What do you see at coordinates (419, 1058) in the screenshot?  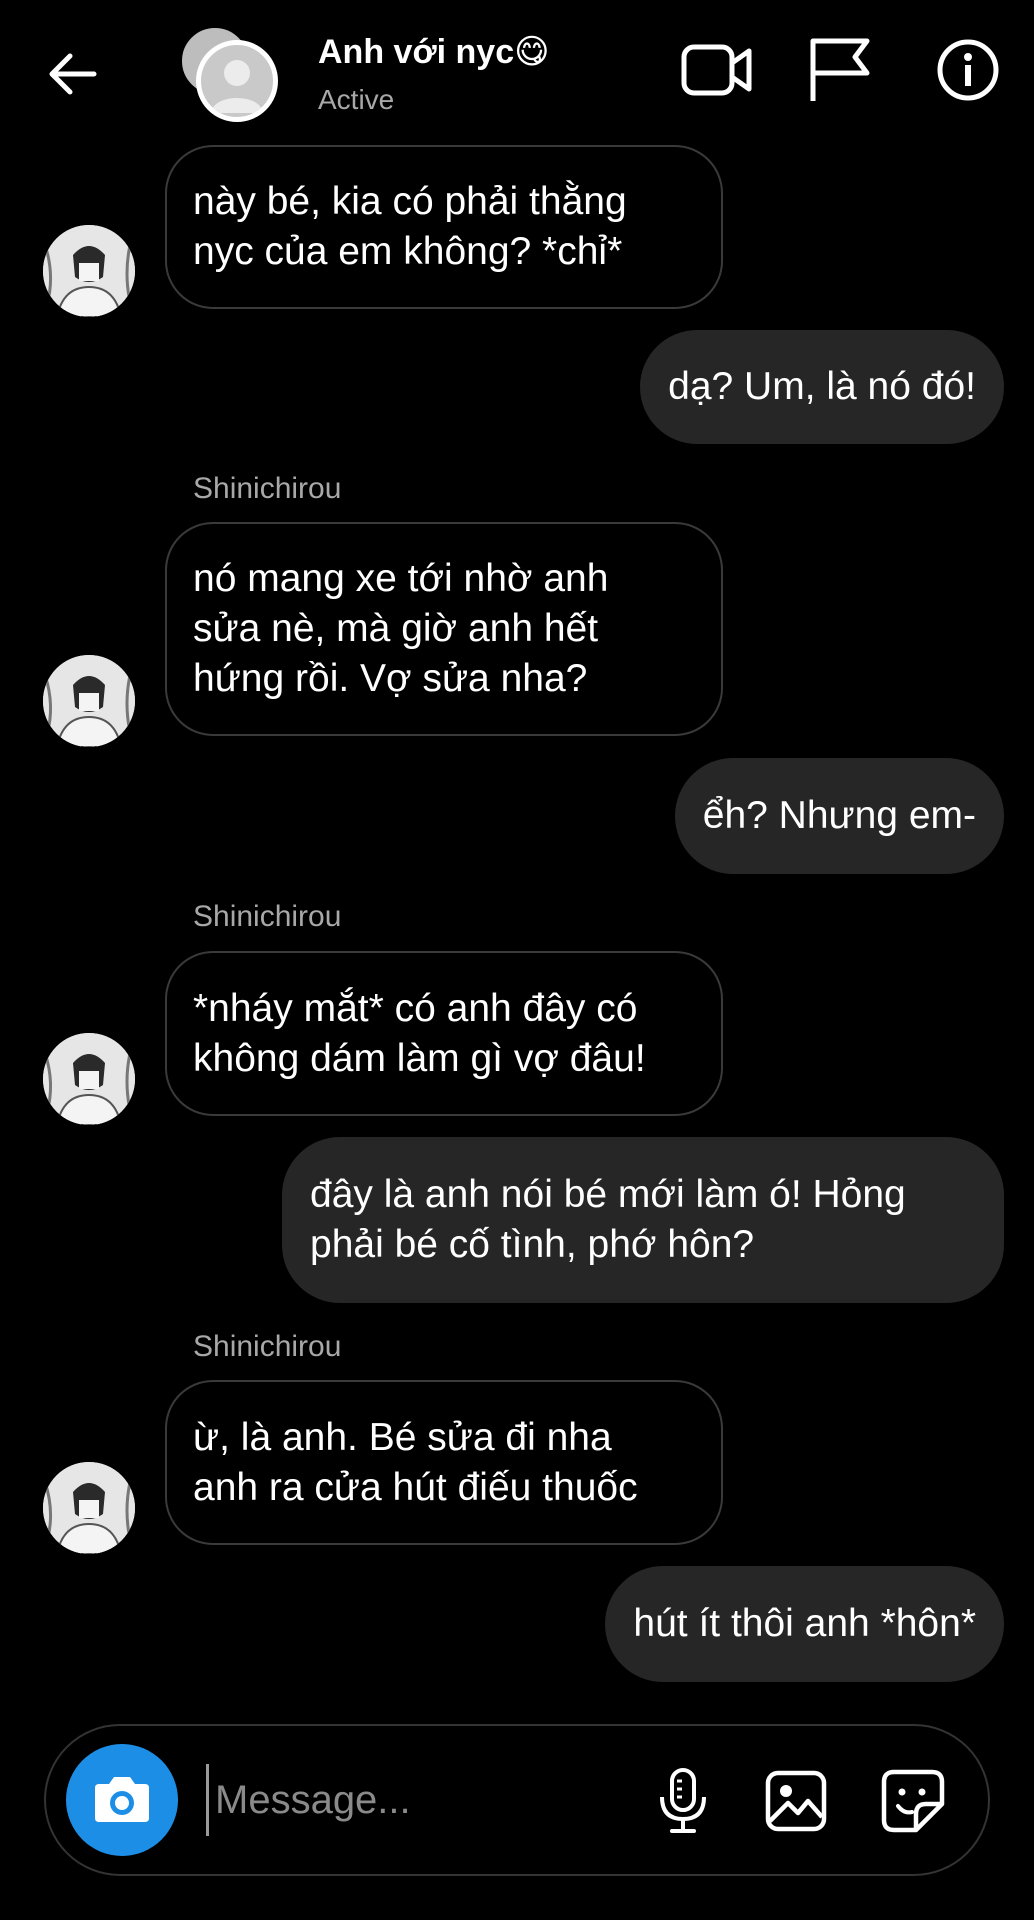 I see `message-line: không dám làm gì vợ đâu!` at bounding box center [419, 1058].